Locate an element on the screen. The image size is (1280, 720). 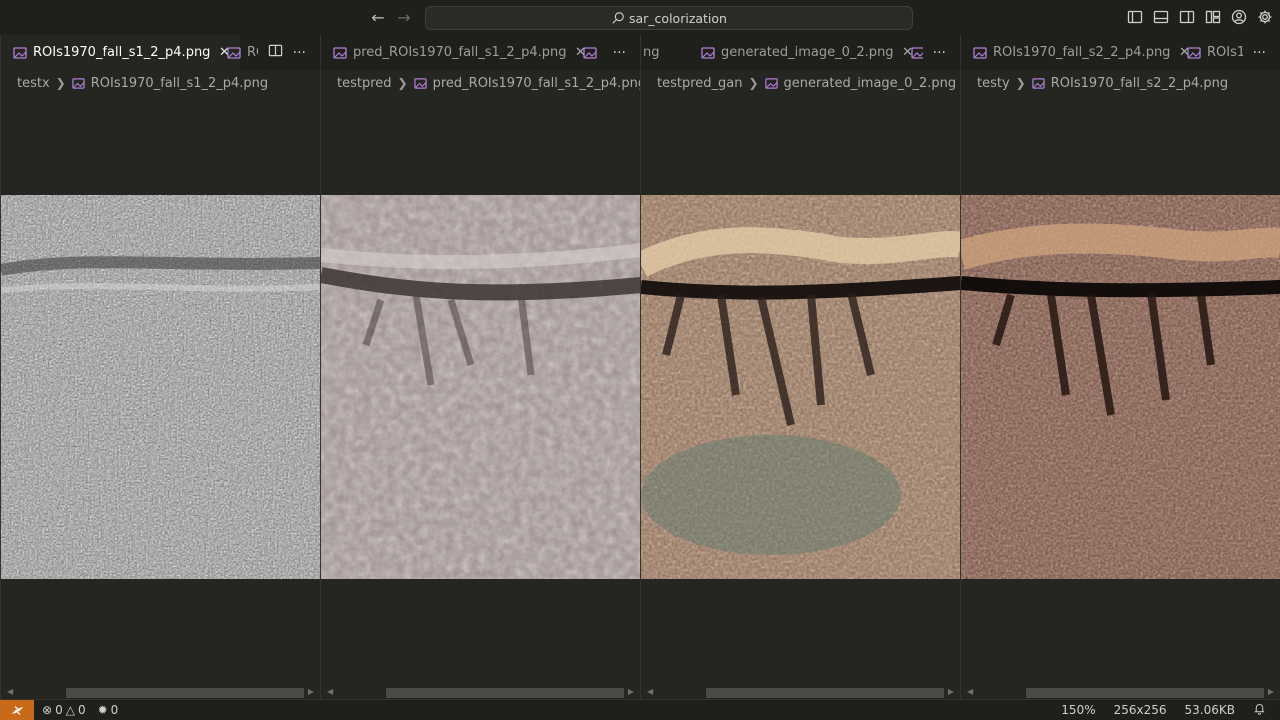
image-preview-gan is located at coordinates (800, 387).